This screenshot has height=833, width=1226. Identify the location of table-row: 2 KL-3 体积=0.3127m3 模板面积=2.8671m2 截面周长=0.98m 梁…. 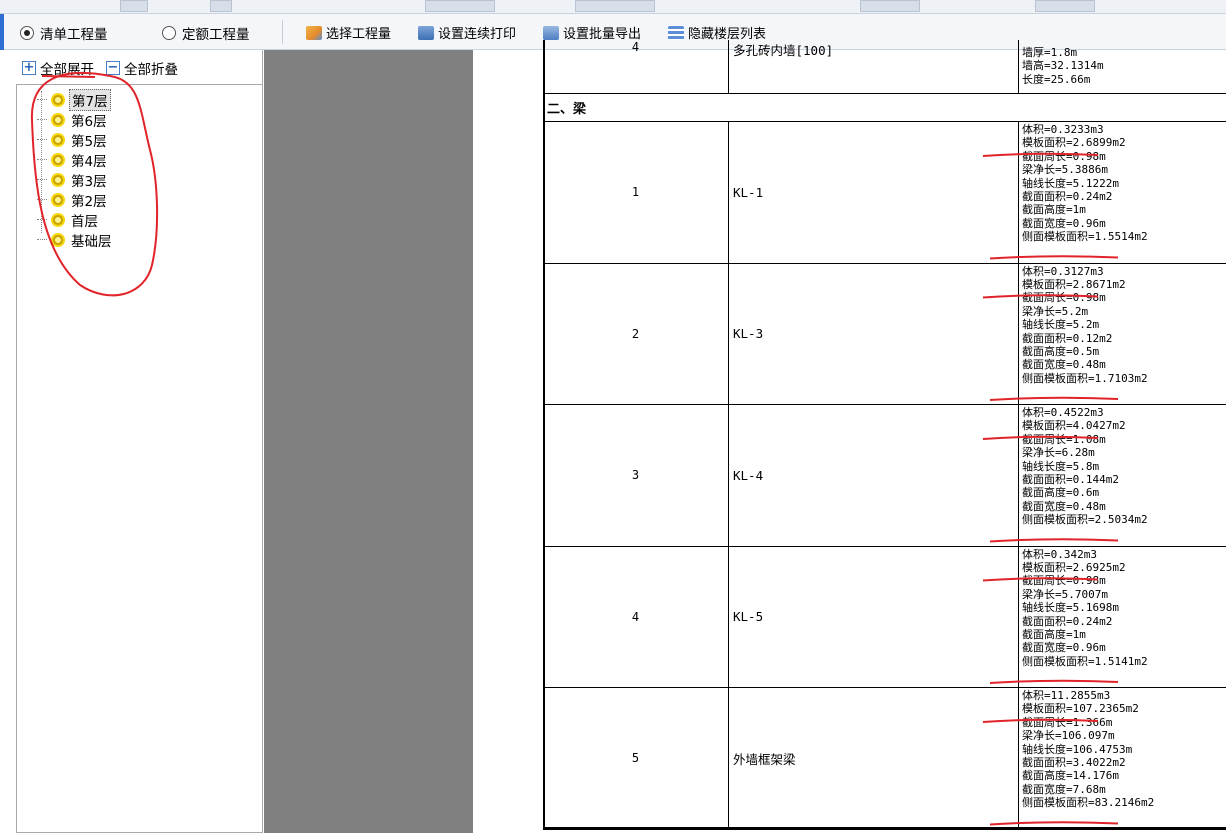
(884, 334).